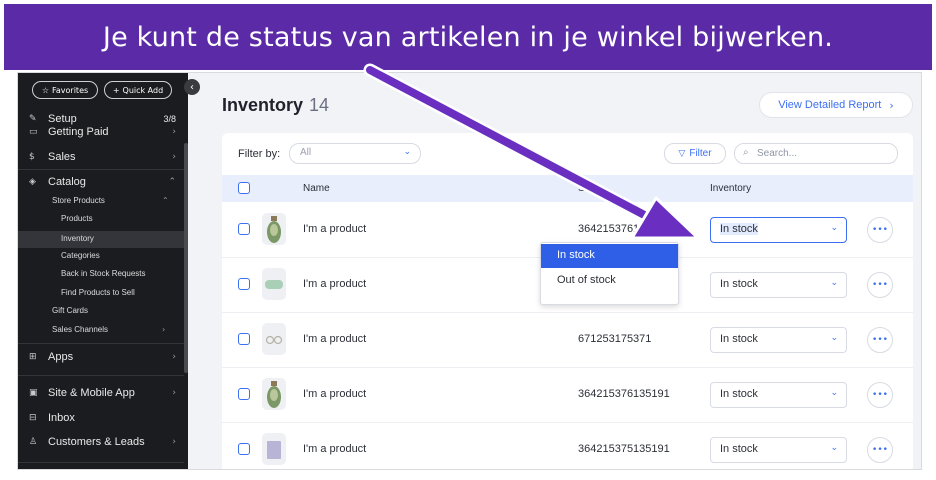 This screenshot has height=480, width=936. I want to click on back-in-stock-label: Back in Stock Requests, so click(103, 273).